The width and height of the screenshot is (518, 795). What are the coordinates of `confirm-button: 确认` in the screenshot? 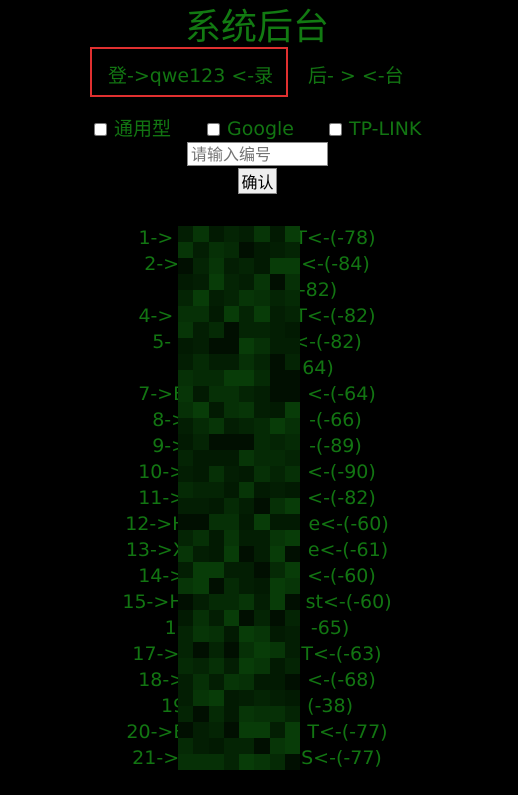 It's located at (257, 181).